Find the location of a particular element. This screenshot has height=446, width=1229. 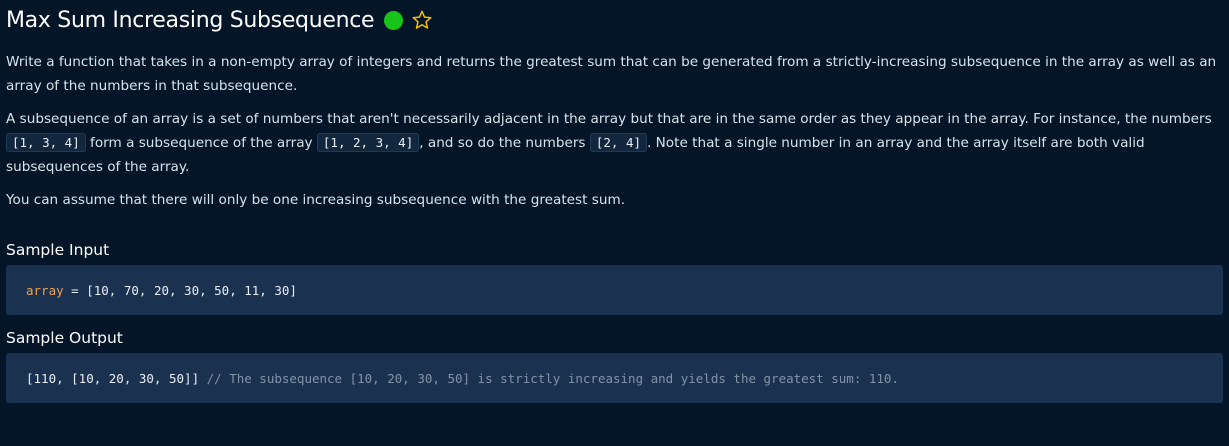

text-segment: form a subsequence of the array is located at coordinates (201, 143).